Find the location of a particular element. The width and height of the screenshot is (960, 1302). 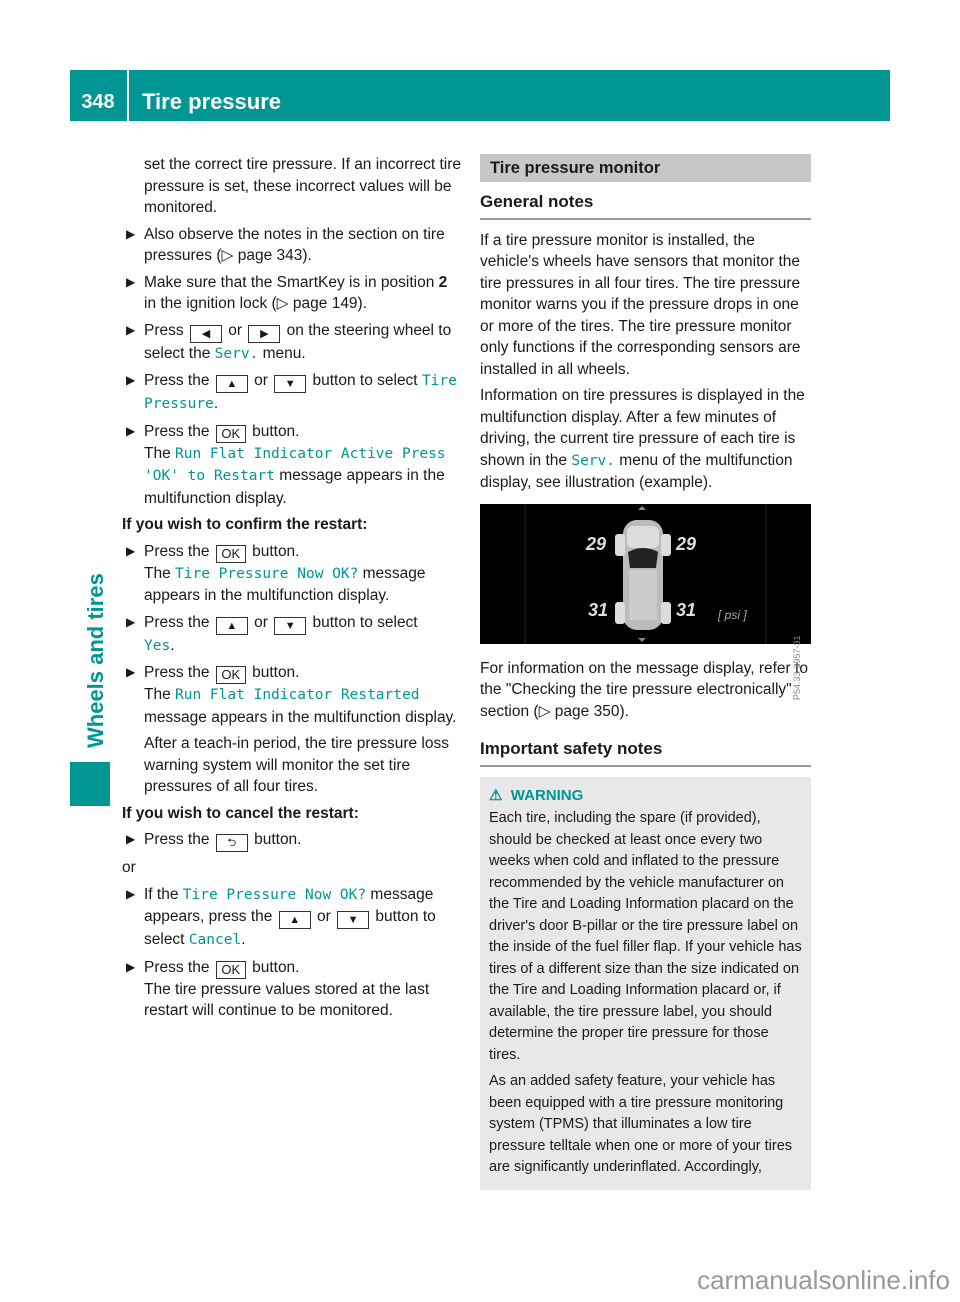

step-text: If the is located at coordinates (163, 894).